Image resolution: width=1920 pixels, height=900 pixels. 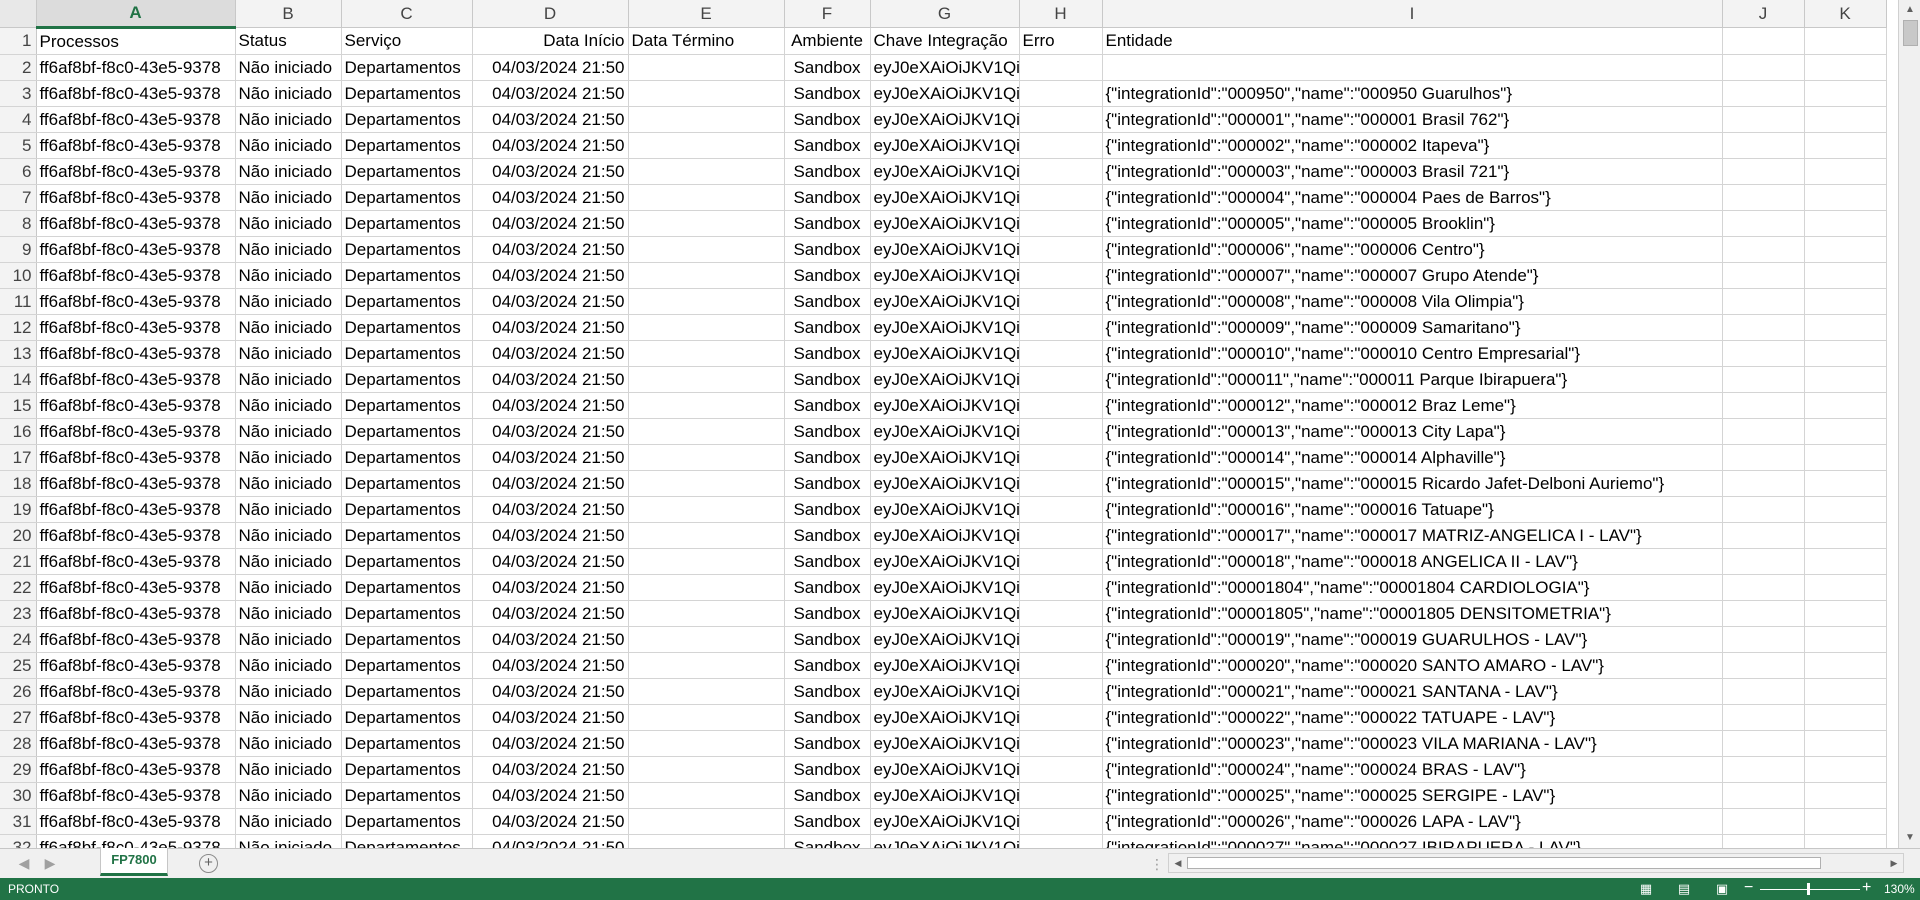 What do you see at coordinates (136, 197) in the screenshot?
I see `cell-a7: ff6af8bf-f8c0-43e5-9378` at bounding box center [136, 197].